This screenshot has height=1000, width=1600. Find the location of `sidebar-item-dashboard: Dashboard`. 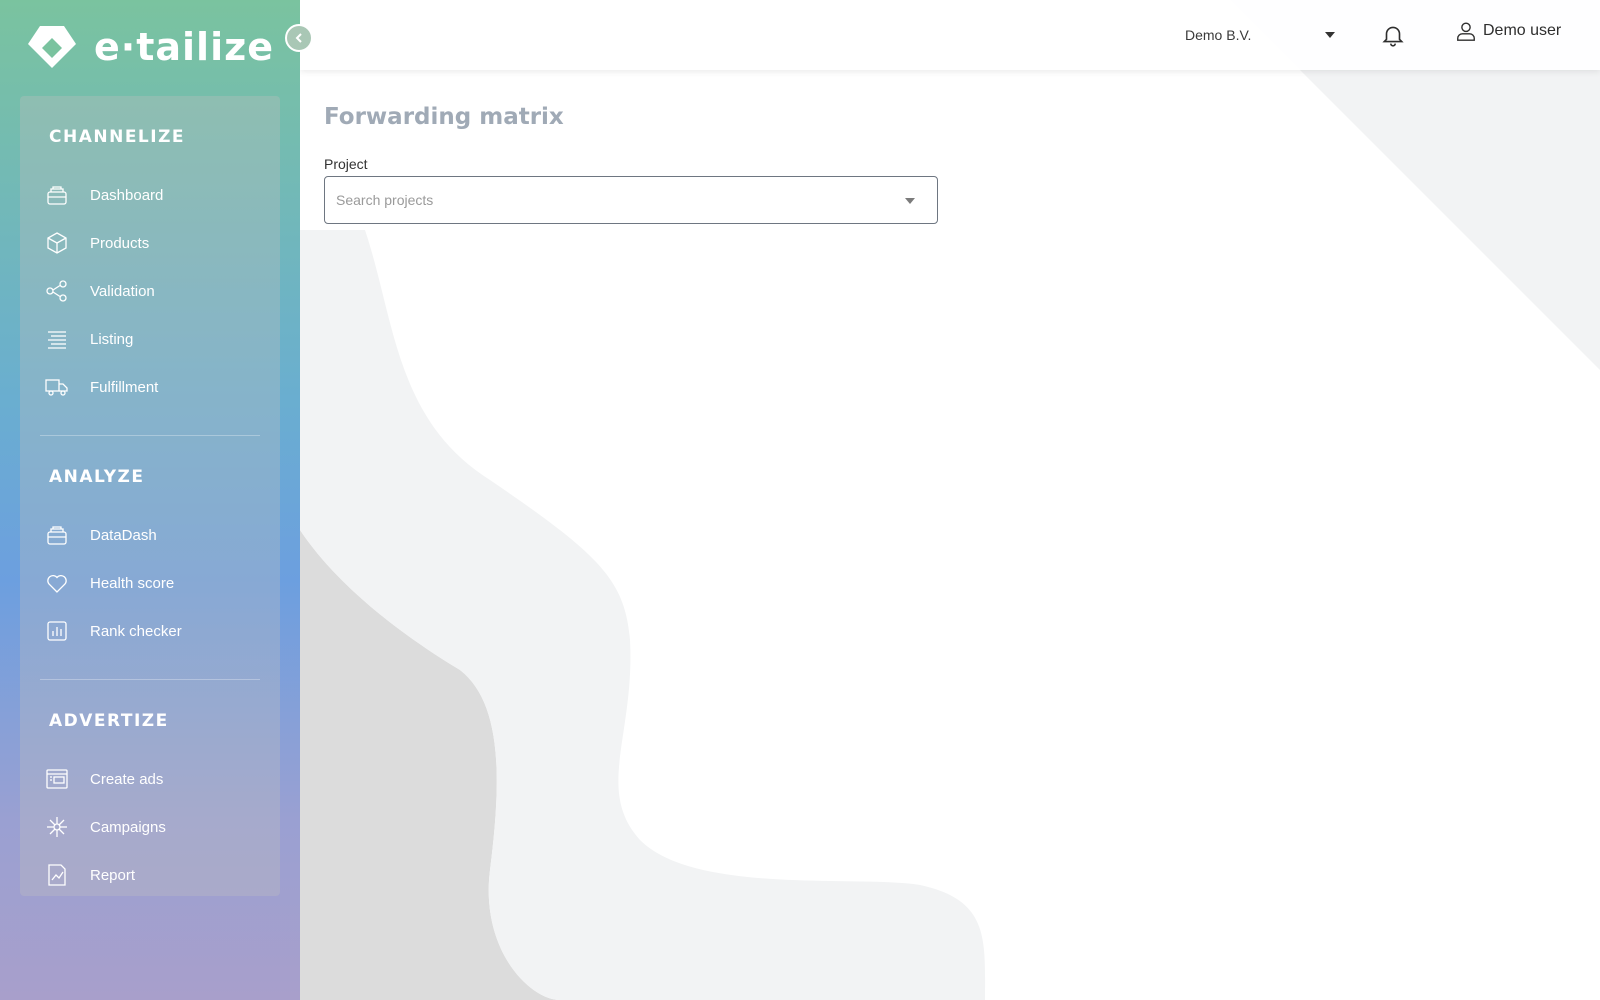

sidebar-item-dashboard: Dashboard is located at coordinates (155, 195).